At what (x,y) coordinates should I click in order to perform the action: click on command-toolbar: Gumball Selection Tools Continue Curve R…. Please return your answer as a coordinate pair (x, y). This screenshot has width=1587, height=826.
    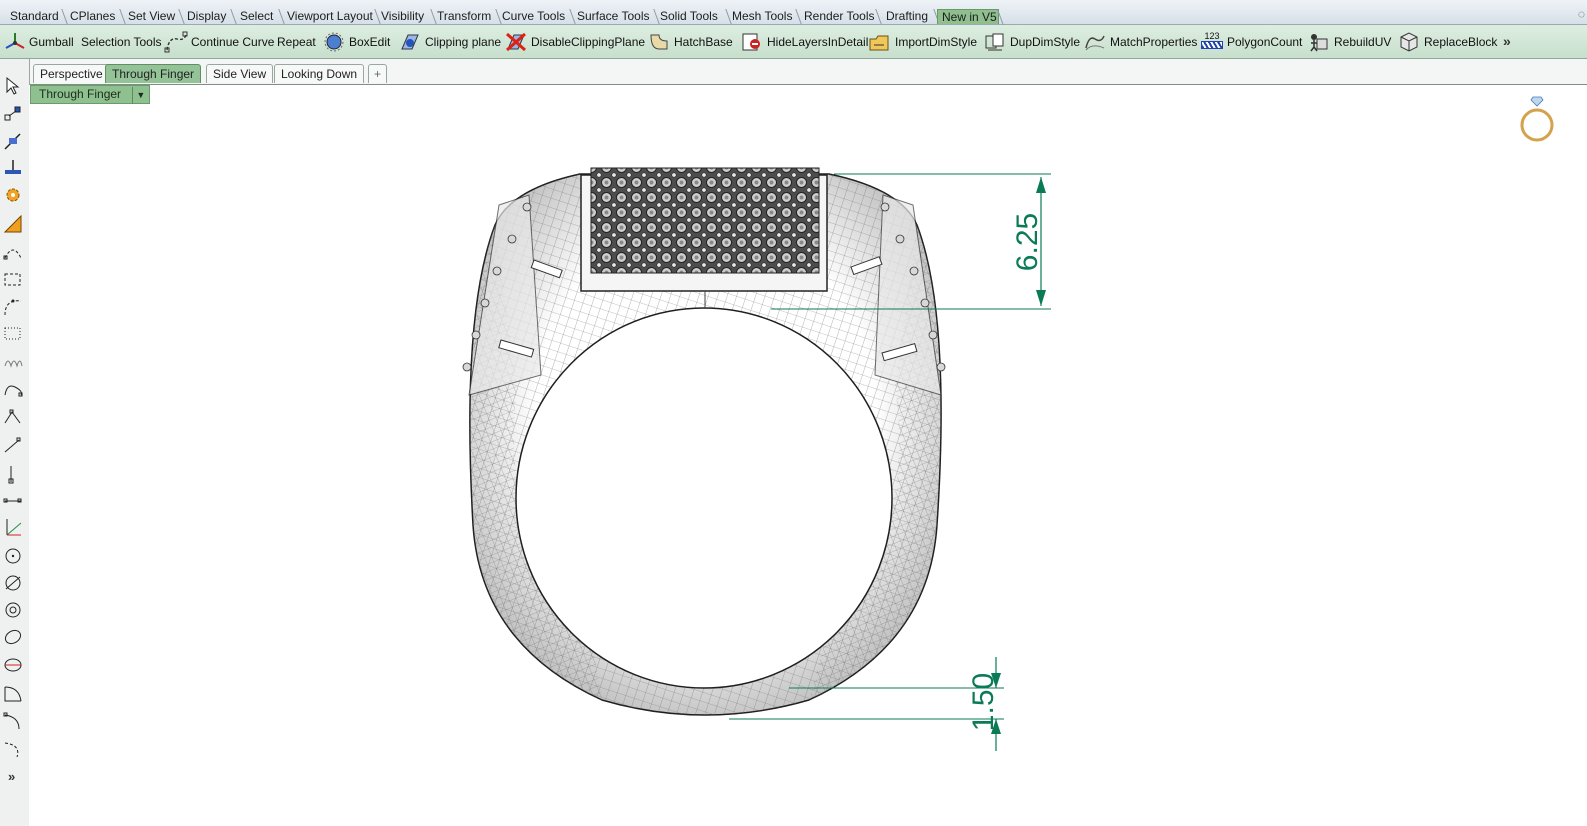
    Looking at the image, I should click on (793, 42).